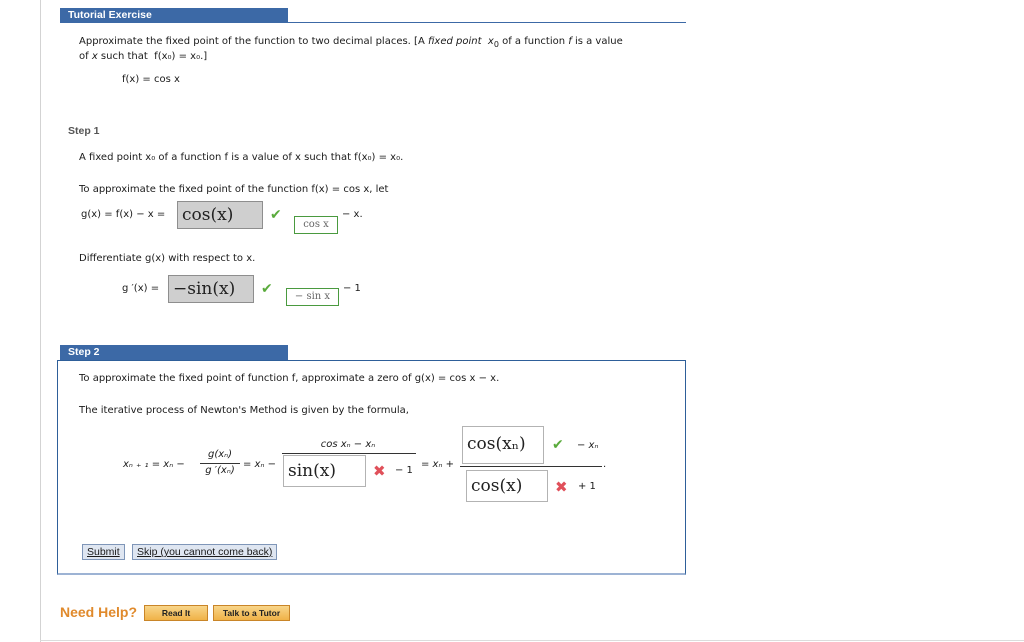 This screenshot has width=1024, height=642. Describe the element at coordinates (176, 613) in the screenshot. I see `read-it-button: Read It` at that location.